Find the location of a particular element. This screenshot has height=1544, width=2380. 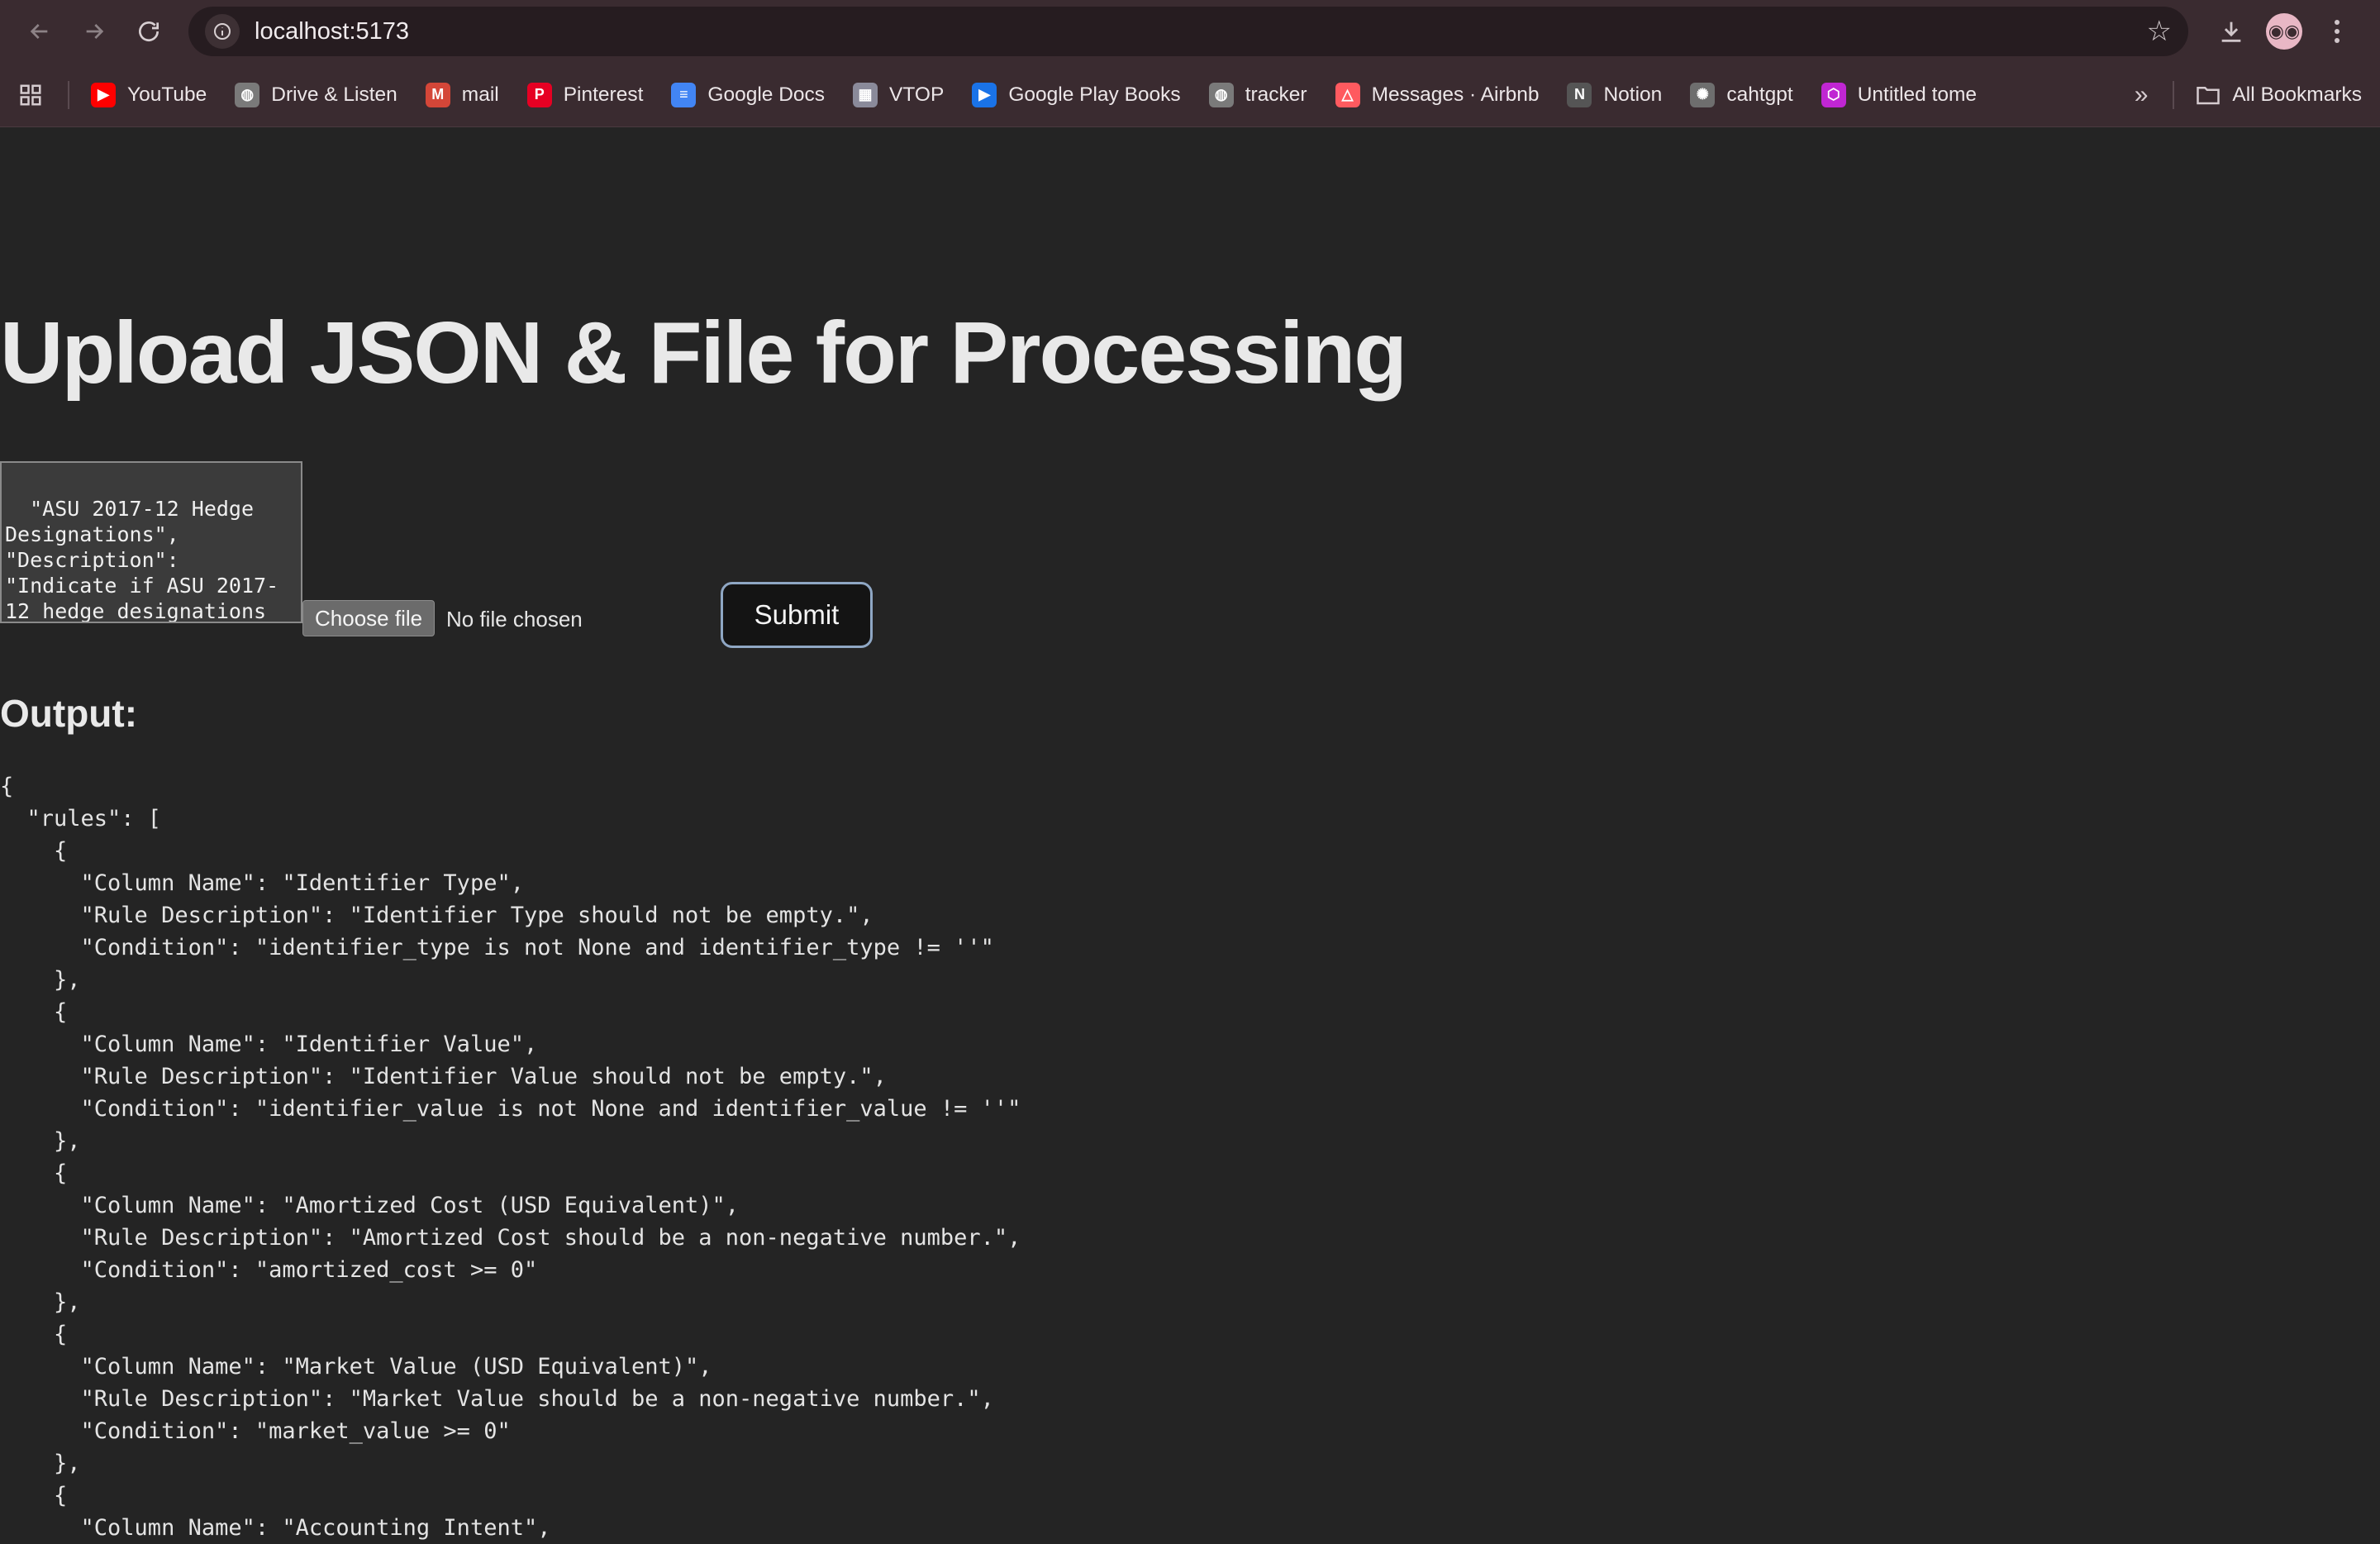

address-bar: localhost:5173 ☆ is located at coordinates (1188, 32).